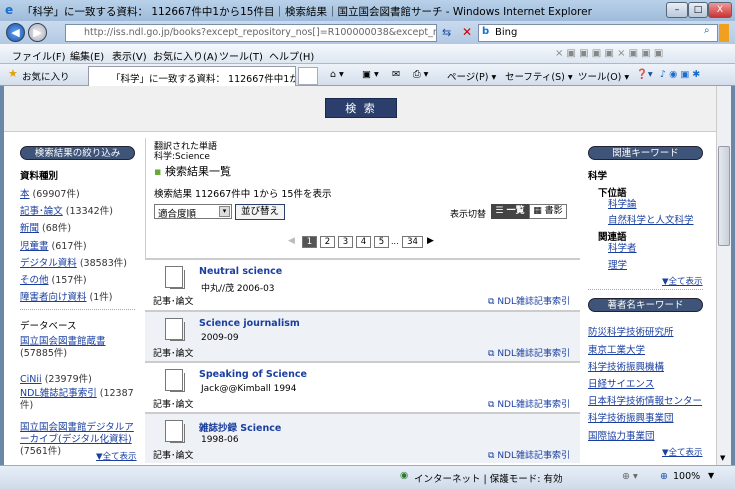  I want to click on author-link: 日本科学技術情報センター, so click(645, 401).